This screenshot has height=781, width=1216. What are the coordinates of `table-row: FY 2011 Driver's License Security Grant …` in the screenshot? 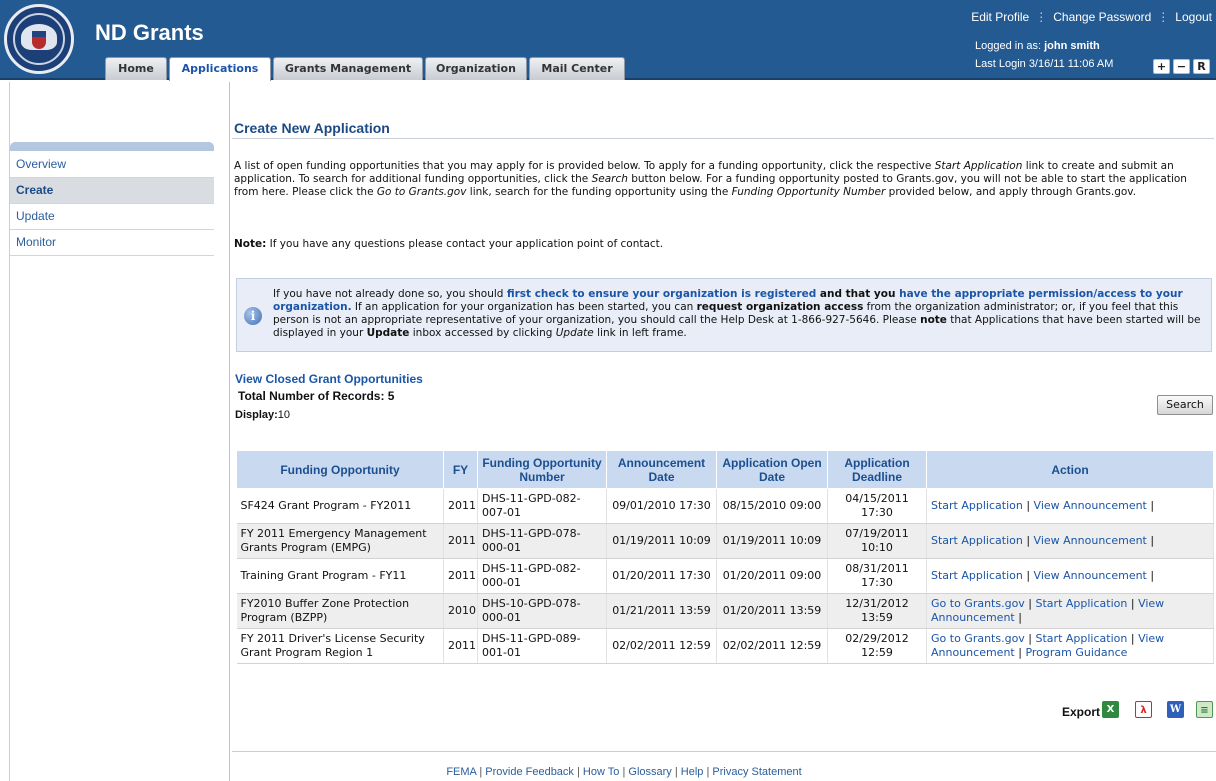 It's located at (725, 646).